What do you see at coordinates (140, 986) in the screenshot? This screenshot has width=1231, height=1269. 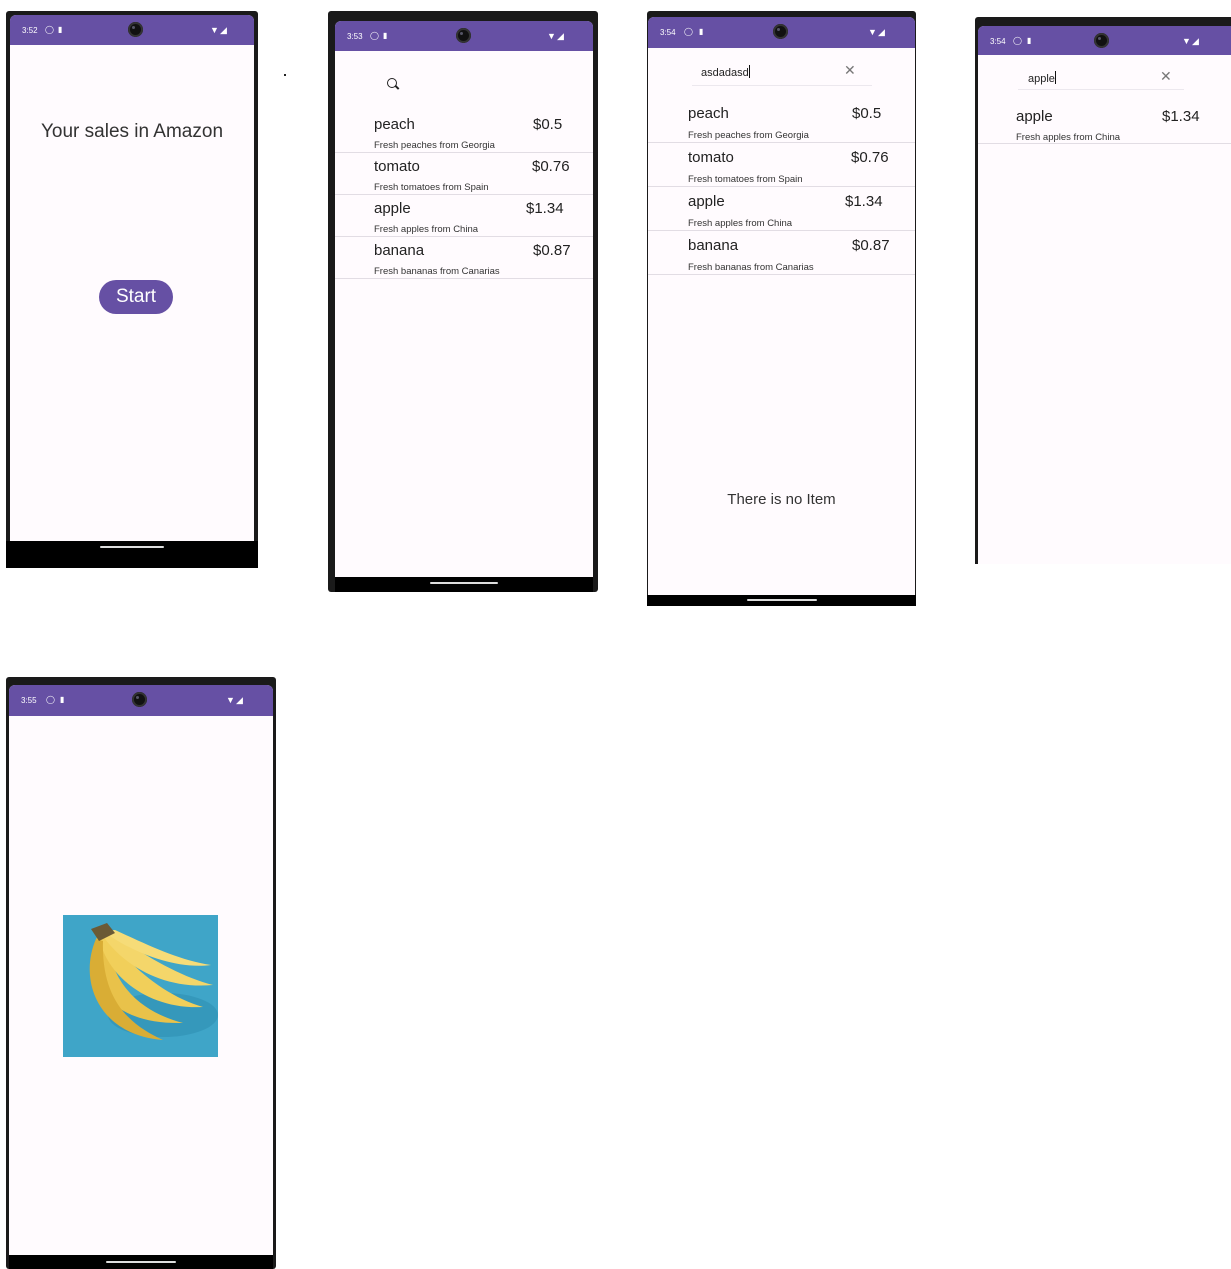 I see `banana-photo` at bounding box center [140, 986].